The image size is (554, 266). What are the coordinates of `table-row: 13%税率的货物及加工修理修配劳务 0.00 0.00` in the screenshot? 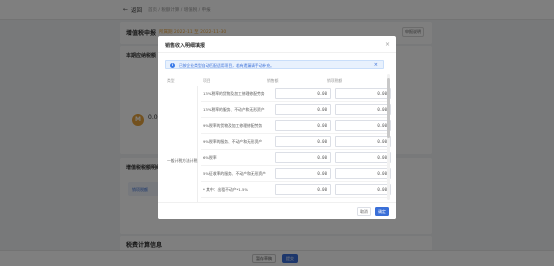 It's located at (296, 94).